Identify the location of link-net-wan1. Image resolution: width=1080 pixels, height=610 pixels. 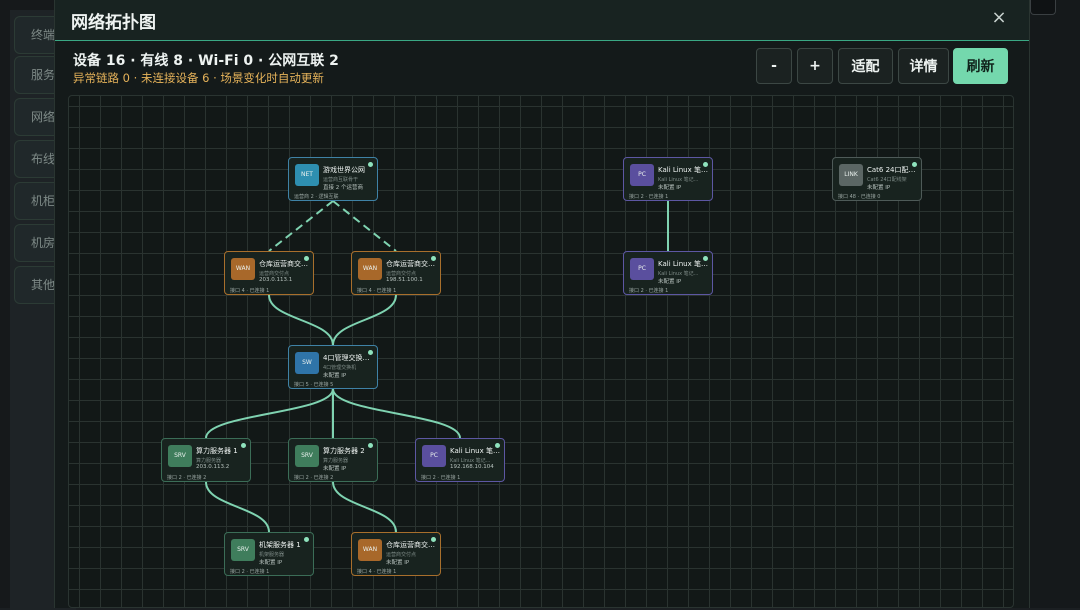
(301, 226).